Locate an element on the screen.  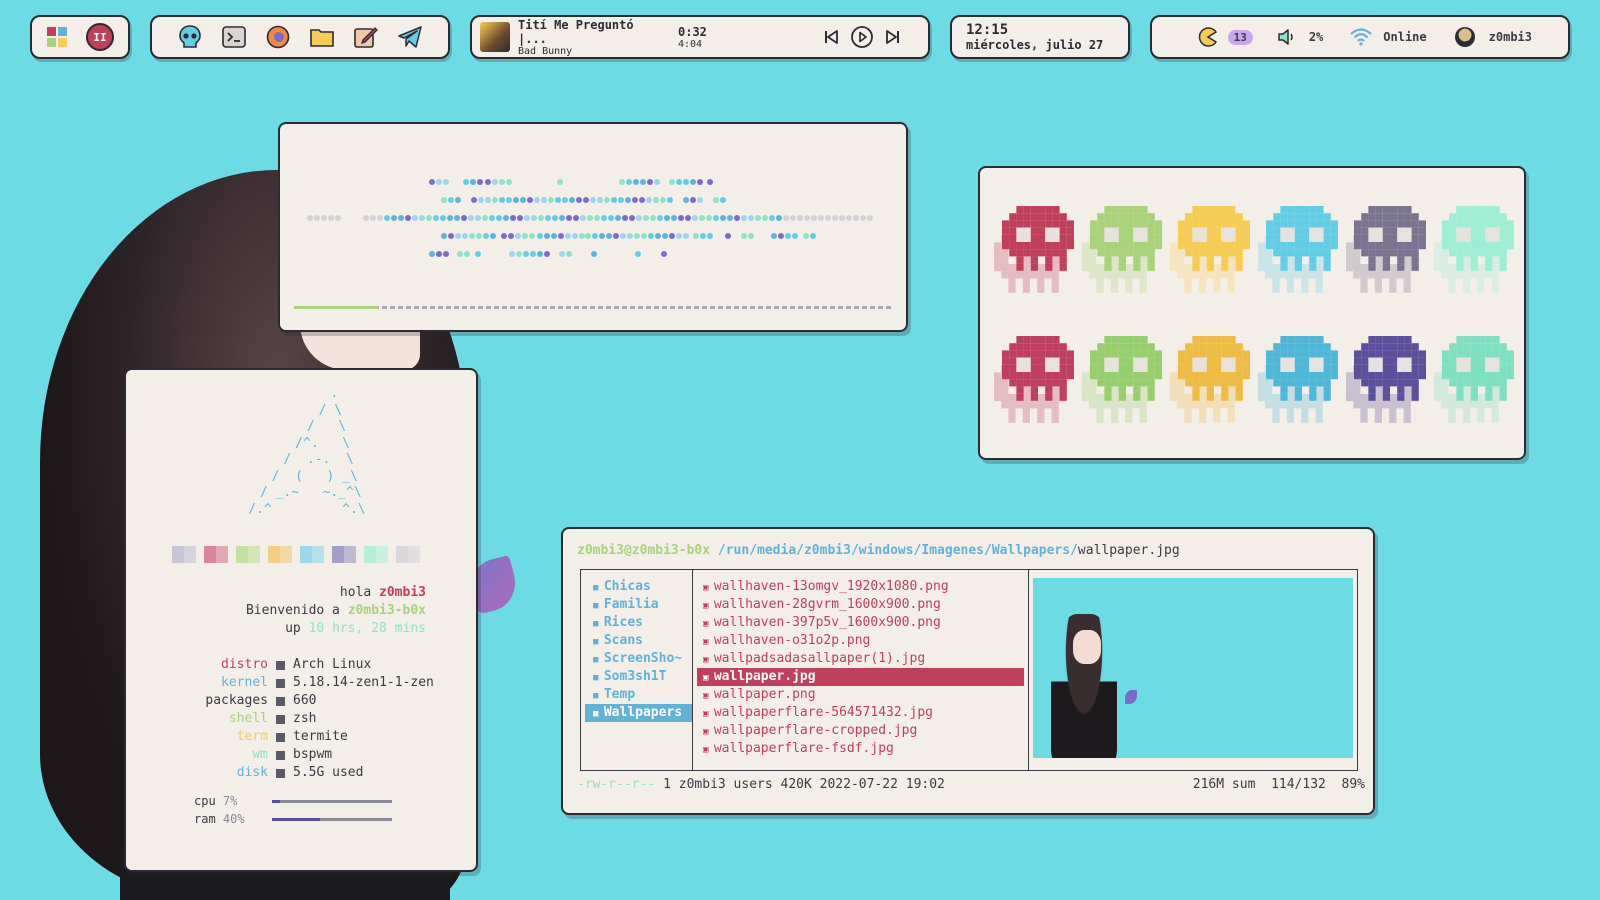
file-item: ▣ wallpaperflare-564571432.jpg is located at coordinates (860, 713).